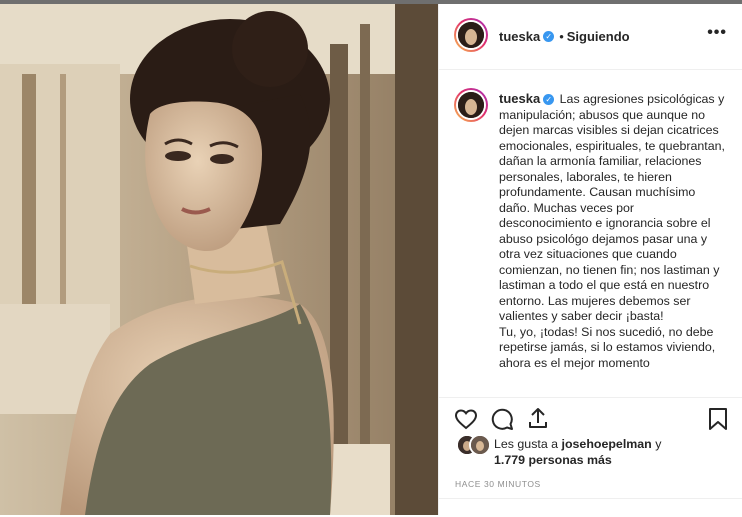  Describe the element at coordinates (502, 419) in the screenshot. I see `comment-icon` at that location.